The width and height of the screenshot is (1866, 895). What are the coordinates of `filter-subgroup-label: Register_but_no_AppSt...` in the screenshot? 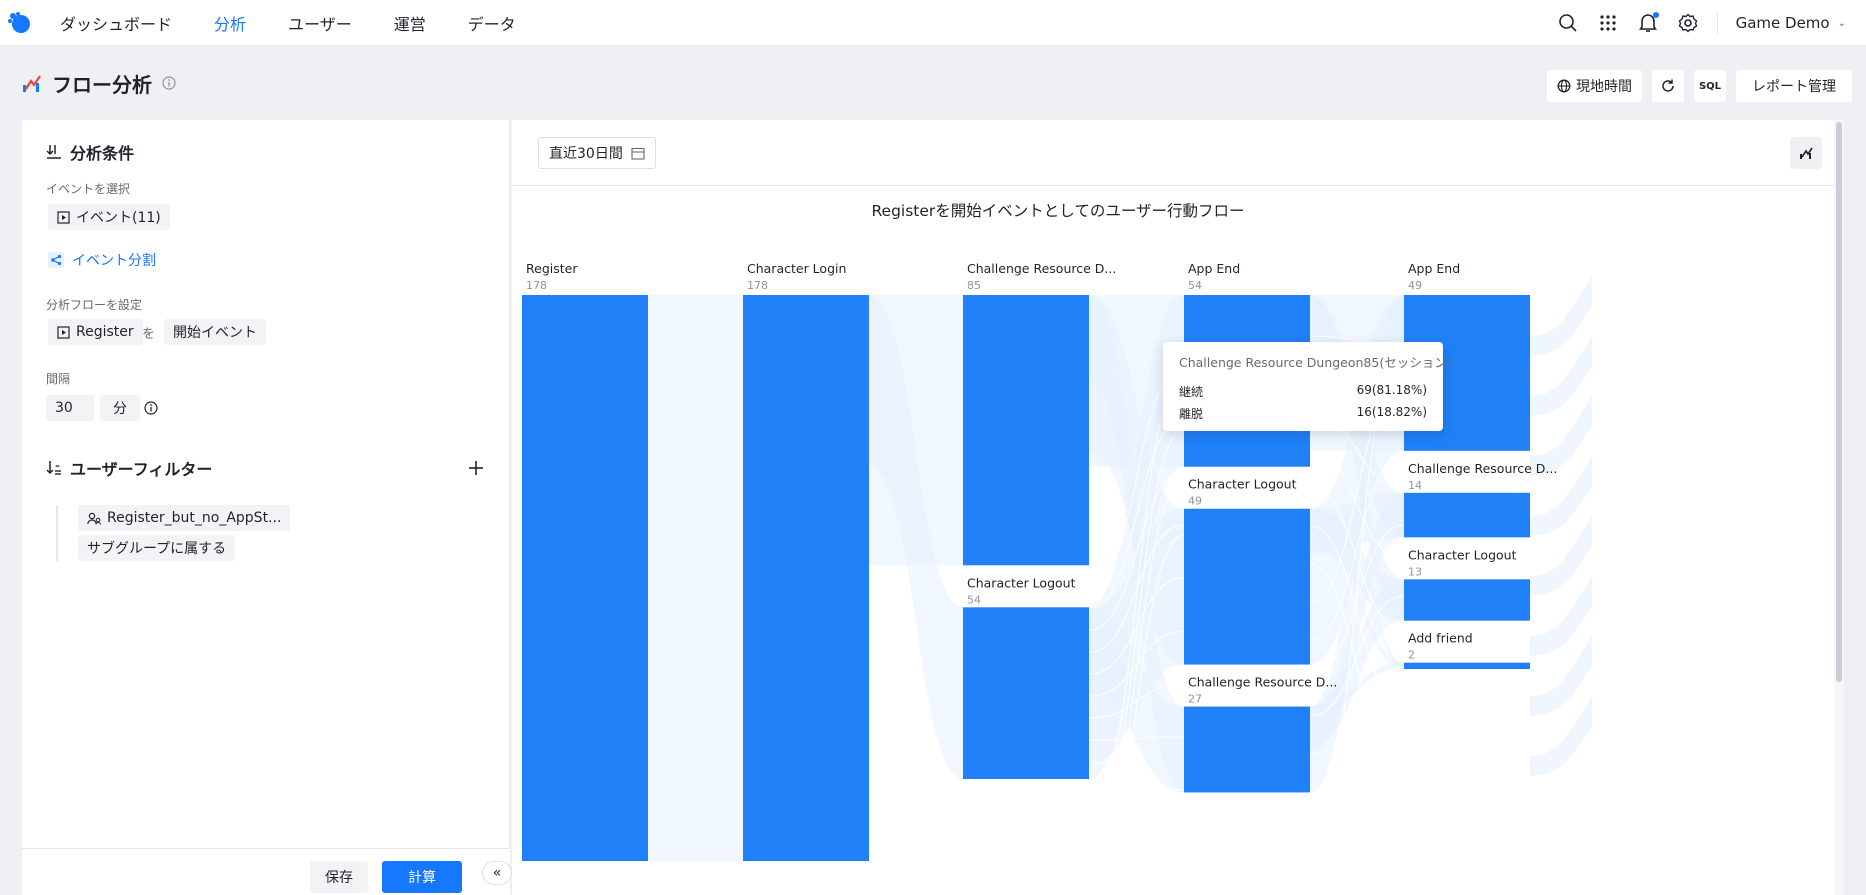 It's located at (194, 518).